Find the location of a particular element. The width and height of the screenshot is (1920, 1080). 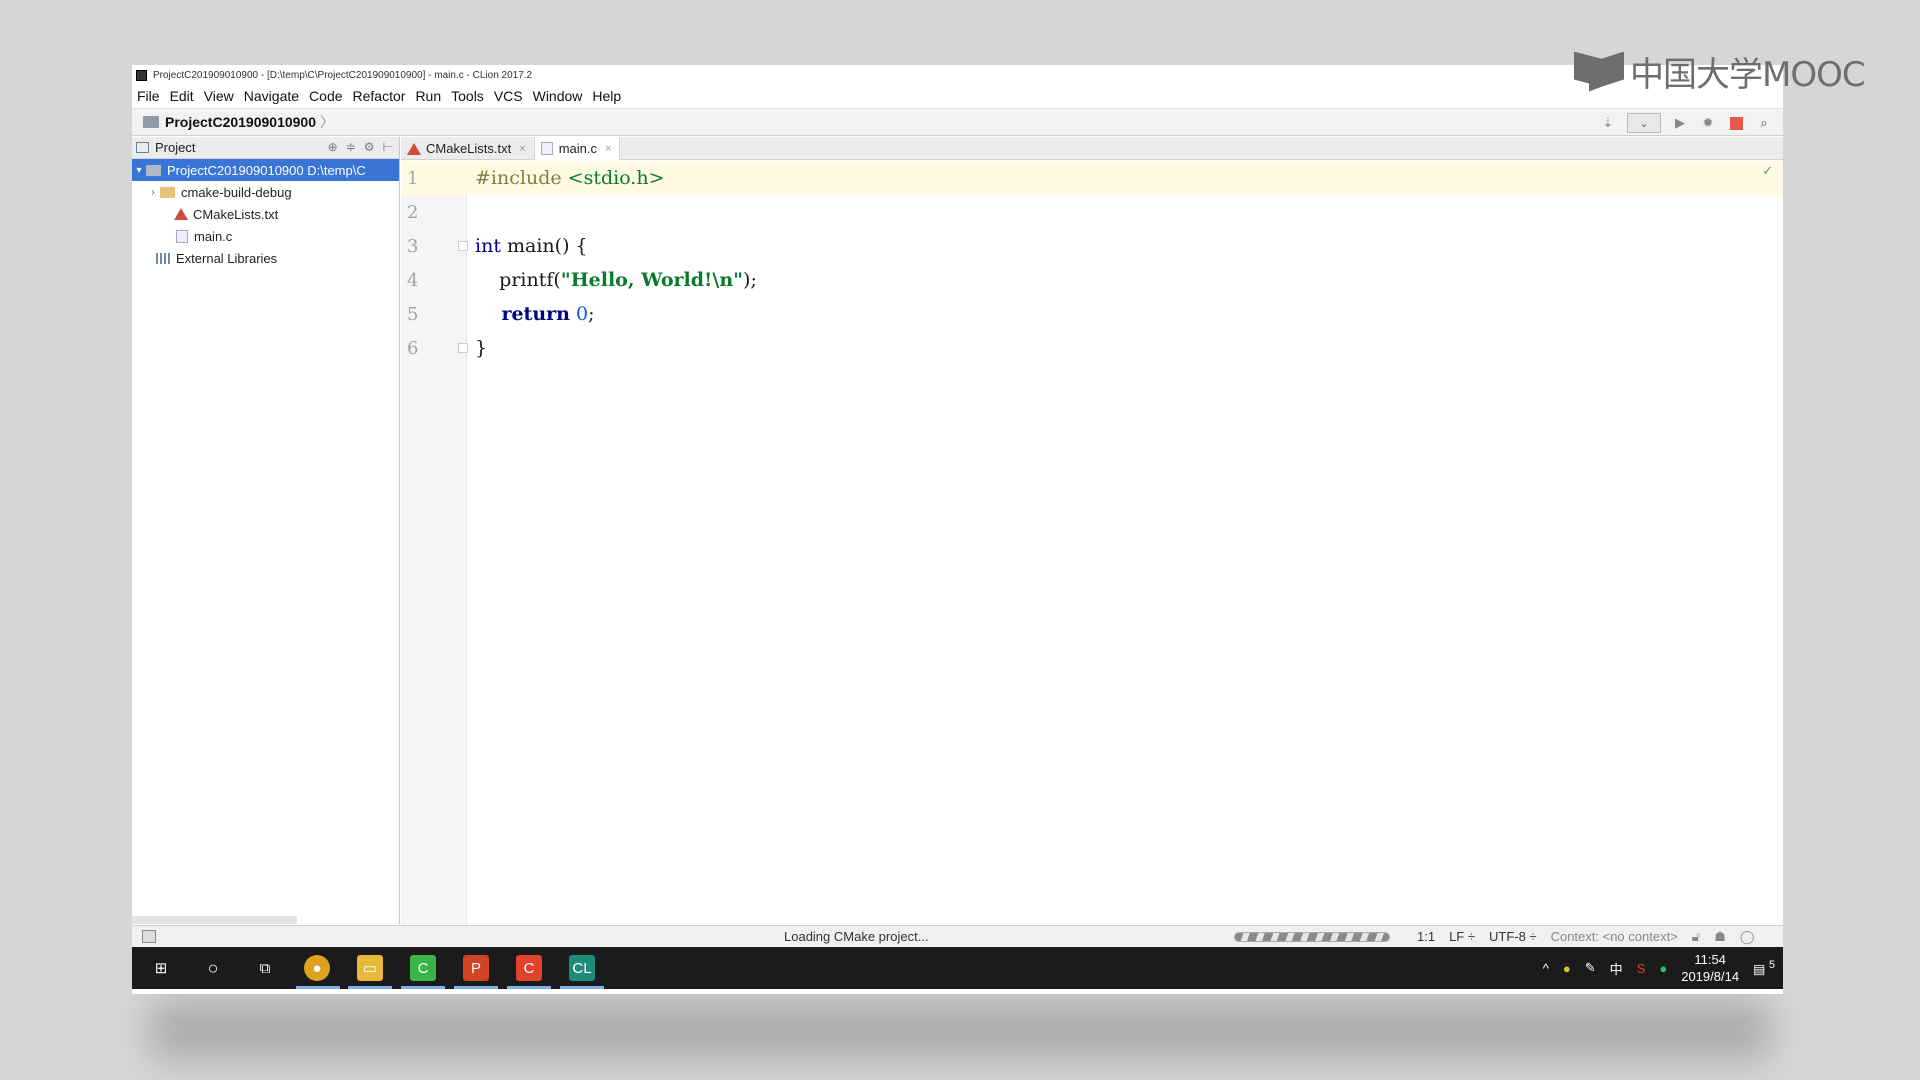

menu-refactor: Refactor is located at coordinates (379, 96).